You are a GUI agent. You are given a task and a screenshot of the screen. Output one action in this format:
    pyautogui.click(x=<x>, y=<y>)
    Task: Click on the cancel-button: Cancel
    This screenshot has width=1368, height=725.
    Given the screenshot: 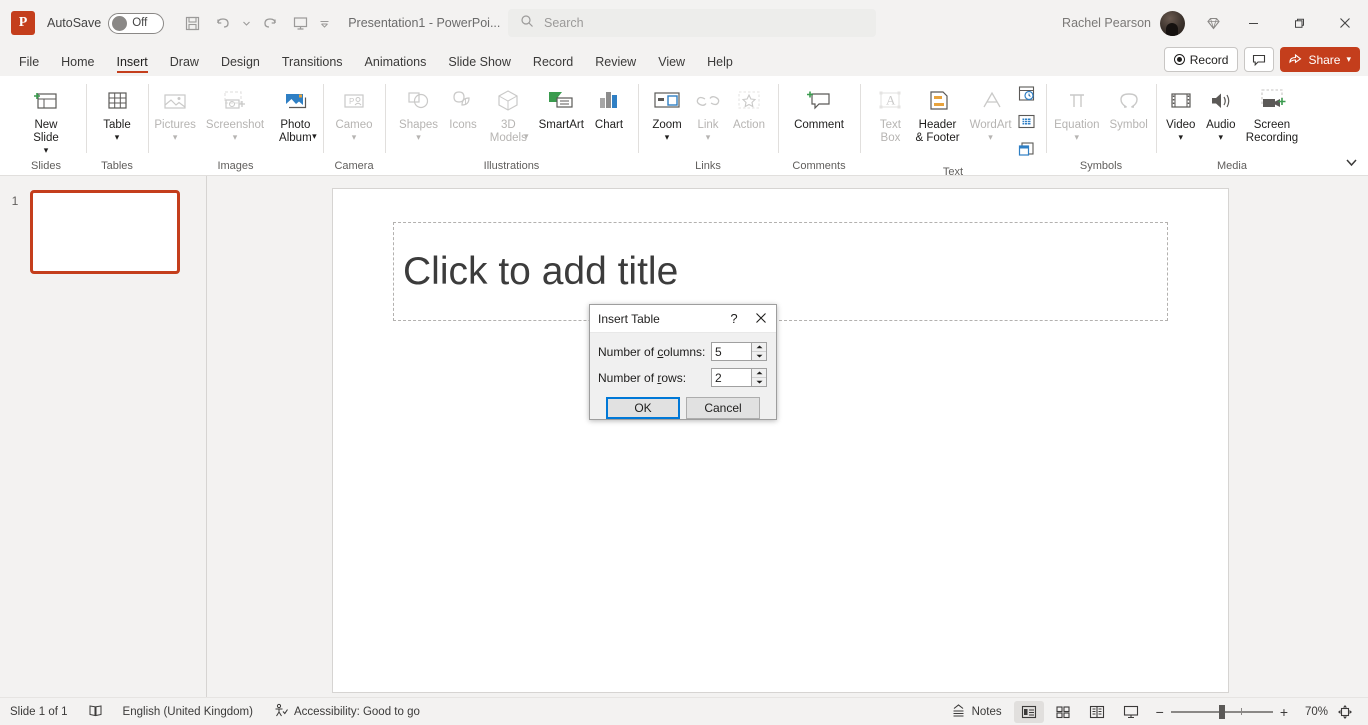 What is the action you would take?
    pyautogui.click(x=723, y=408)
    